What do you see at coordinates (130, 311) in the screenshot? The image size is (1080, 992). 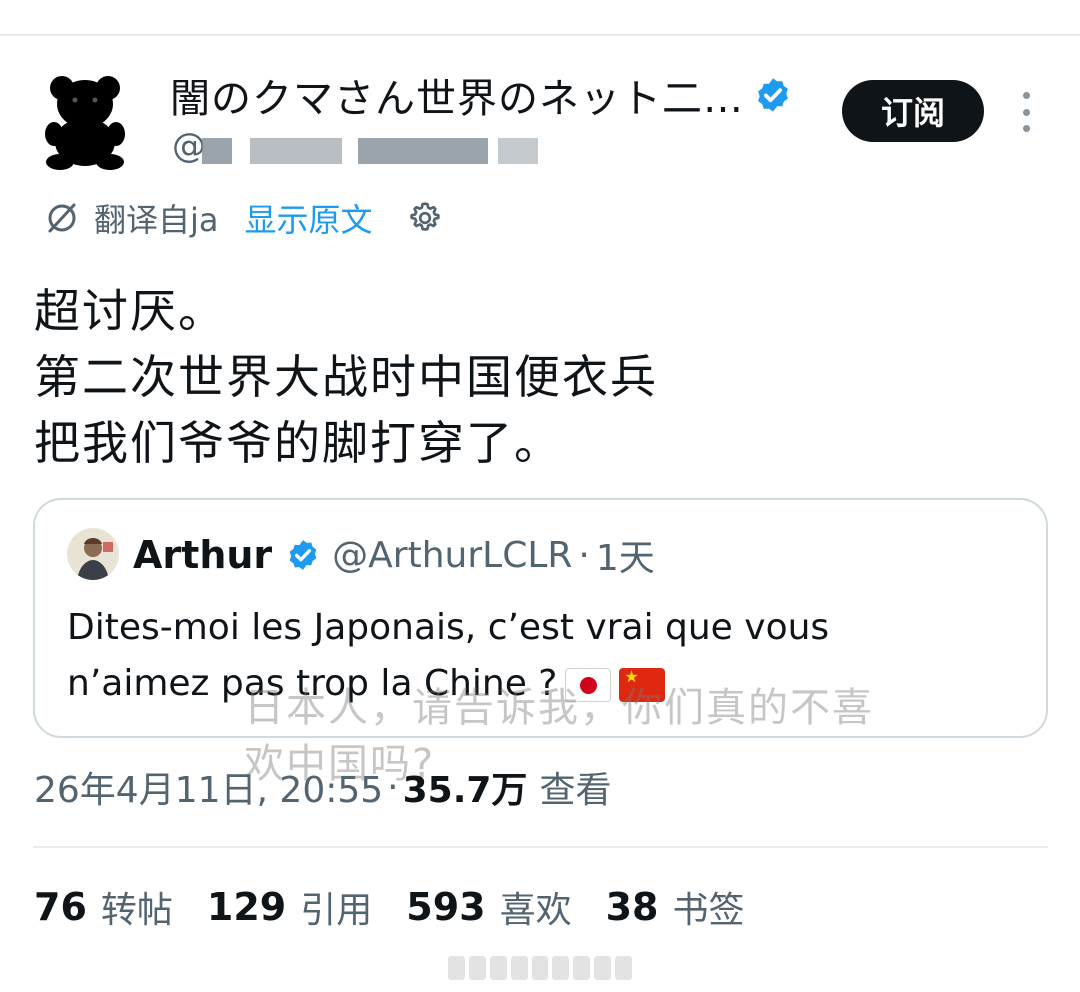 I see `tweet-line: 超讨厌。` at bounding box center [130, 311].